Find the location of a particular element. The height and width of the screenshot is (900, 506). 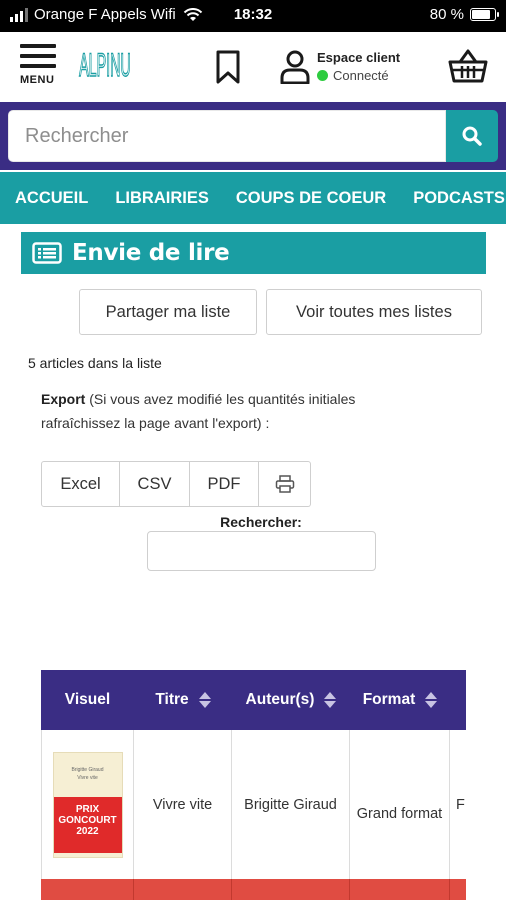

cell-extra-text: F is located at coordinates (460, 804).